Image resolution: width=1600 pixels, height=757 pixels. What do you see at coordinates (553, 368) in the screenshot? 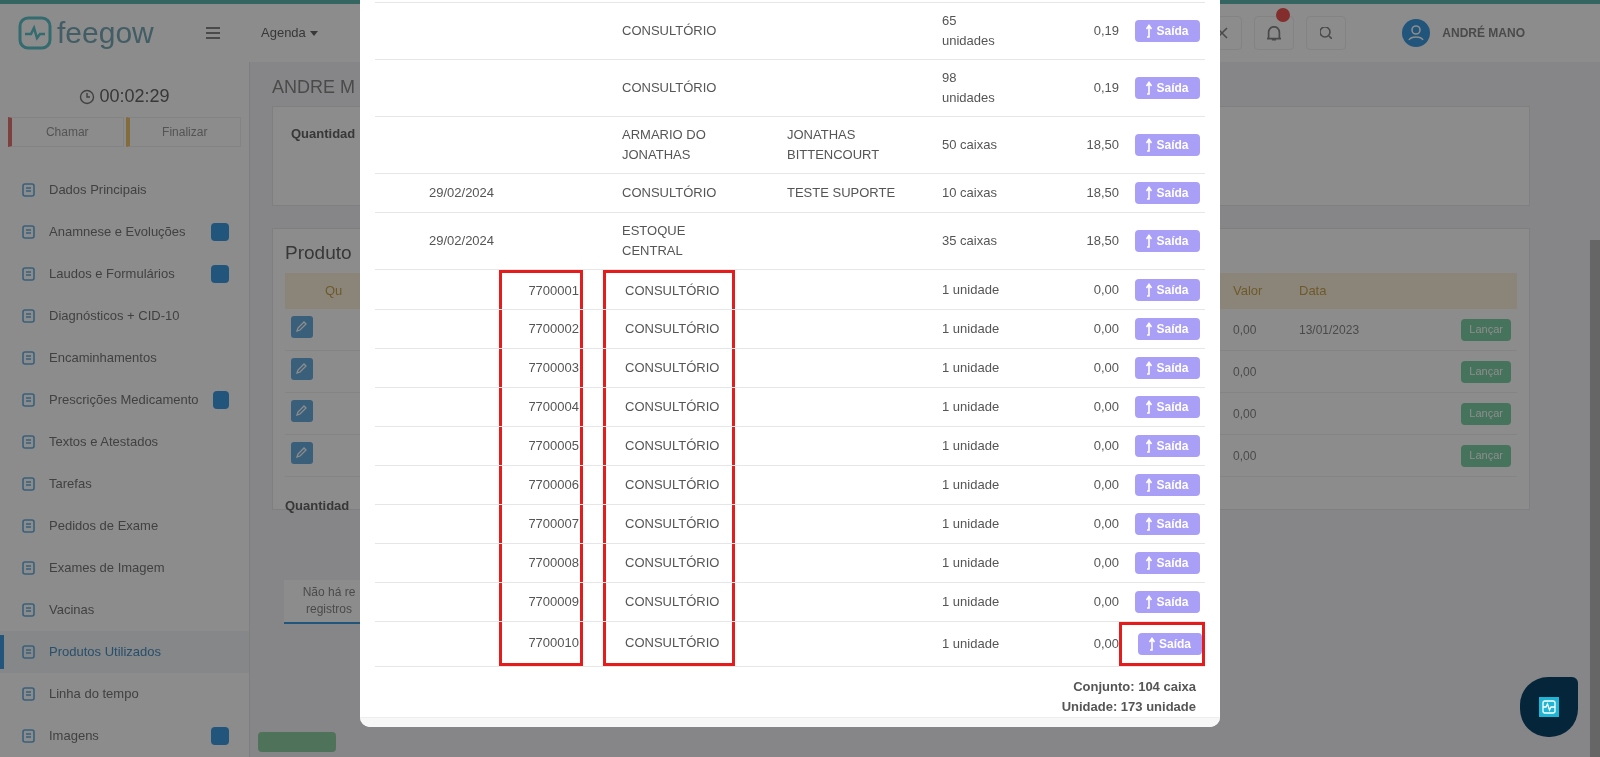
I see `table-cell-text: 7700003` at bounding box center [553, 368].